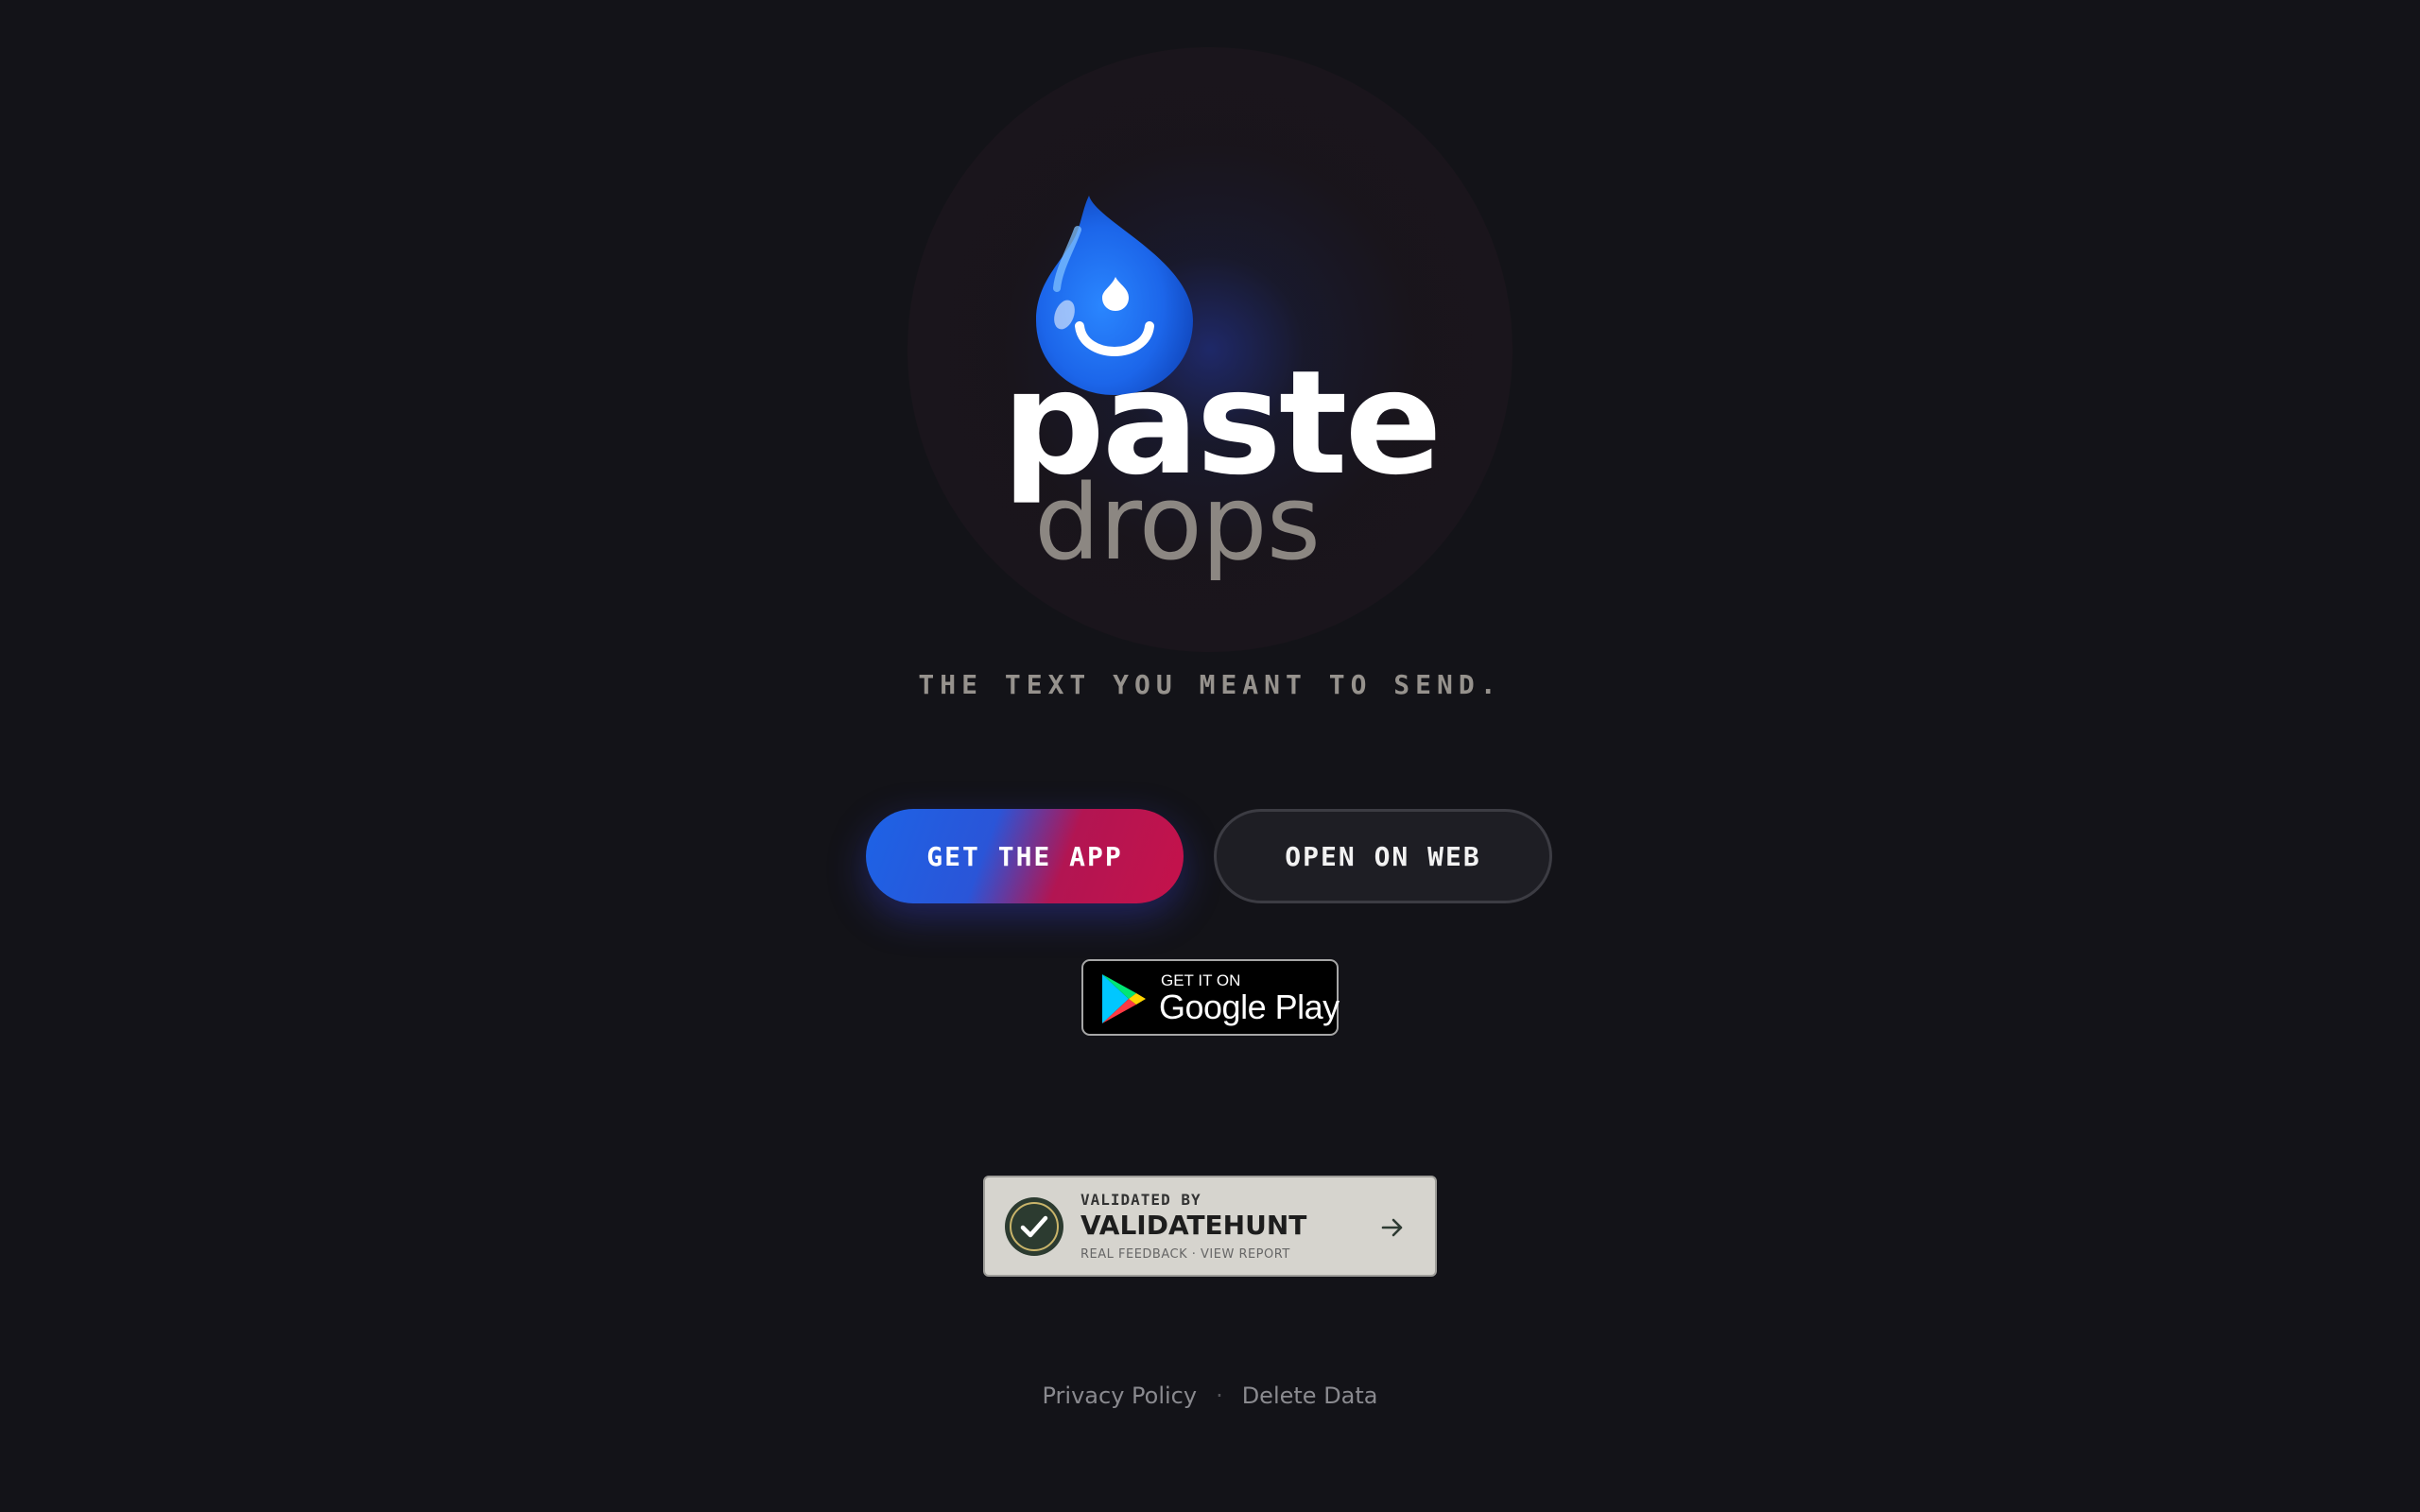 The image size is (2420, 1512). Describe the element at coordinates (1124, 998) in the screenshot. I see `google-play-icon` at that location.